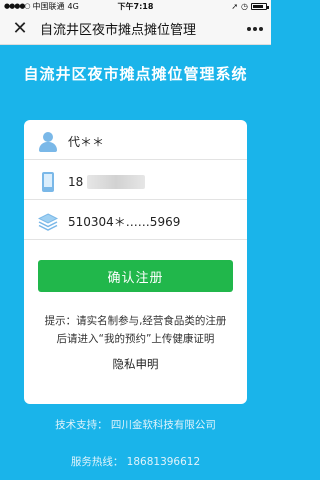  I want to click on nav-bar: ✕ 自流井区夜市摊点摊位管理, so click(135, 28).